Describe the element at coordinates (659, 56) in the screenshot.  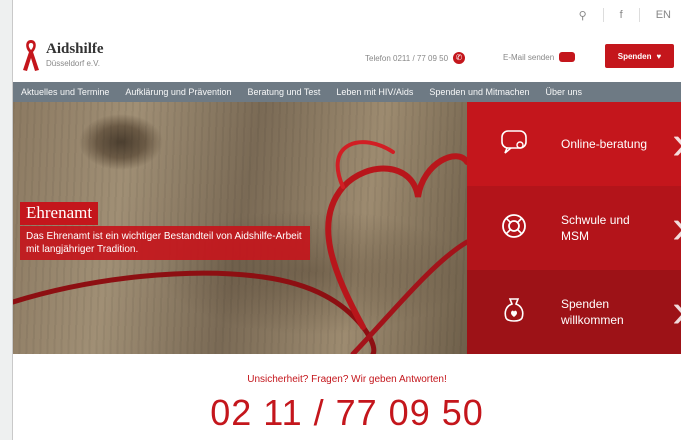
I see `heart-icon: ♥` at that location.